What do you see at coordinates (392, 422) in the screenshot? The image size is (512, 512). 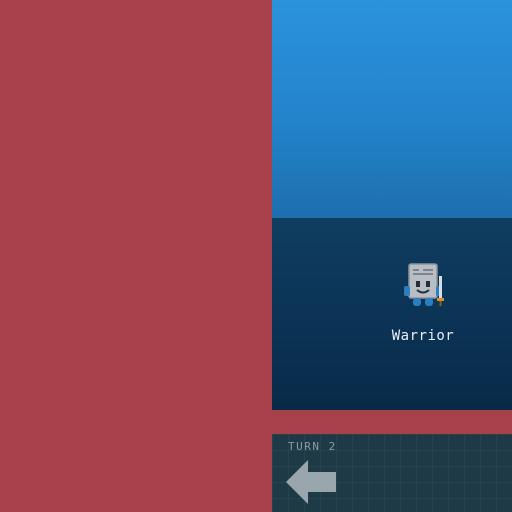 I see `separator-strip` at bounding box center [392, 422].